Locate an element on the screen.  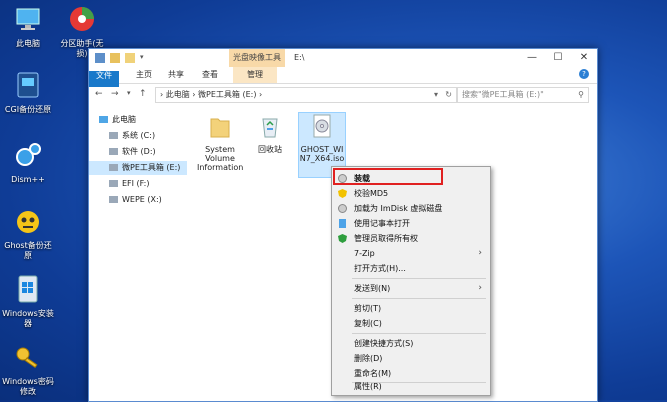
menu-item-imdisk: 加载为 ImDisk 虚拟磁盘 is located at coordinates (411, 208).